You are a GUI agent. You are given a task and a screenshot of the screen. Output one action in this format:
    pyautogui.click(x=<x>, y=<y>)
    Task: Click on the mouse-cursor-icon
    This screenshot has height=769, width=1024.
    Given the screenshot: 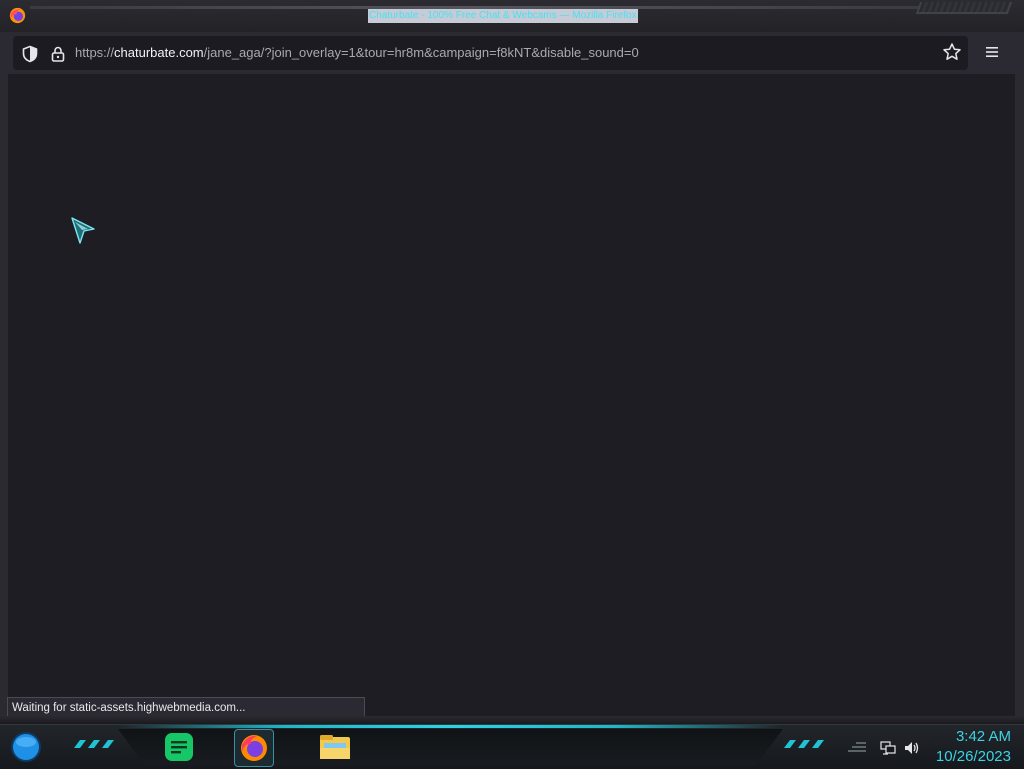 What is the action you would take?
    pyautogui.click(x=83, y=230)
    